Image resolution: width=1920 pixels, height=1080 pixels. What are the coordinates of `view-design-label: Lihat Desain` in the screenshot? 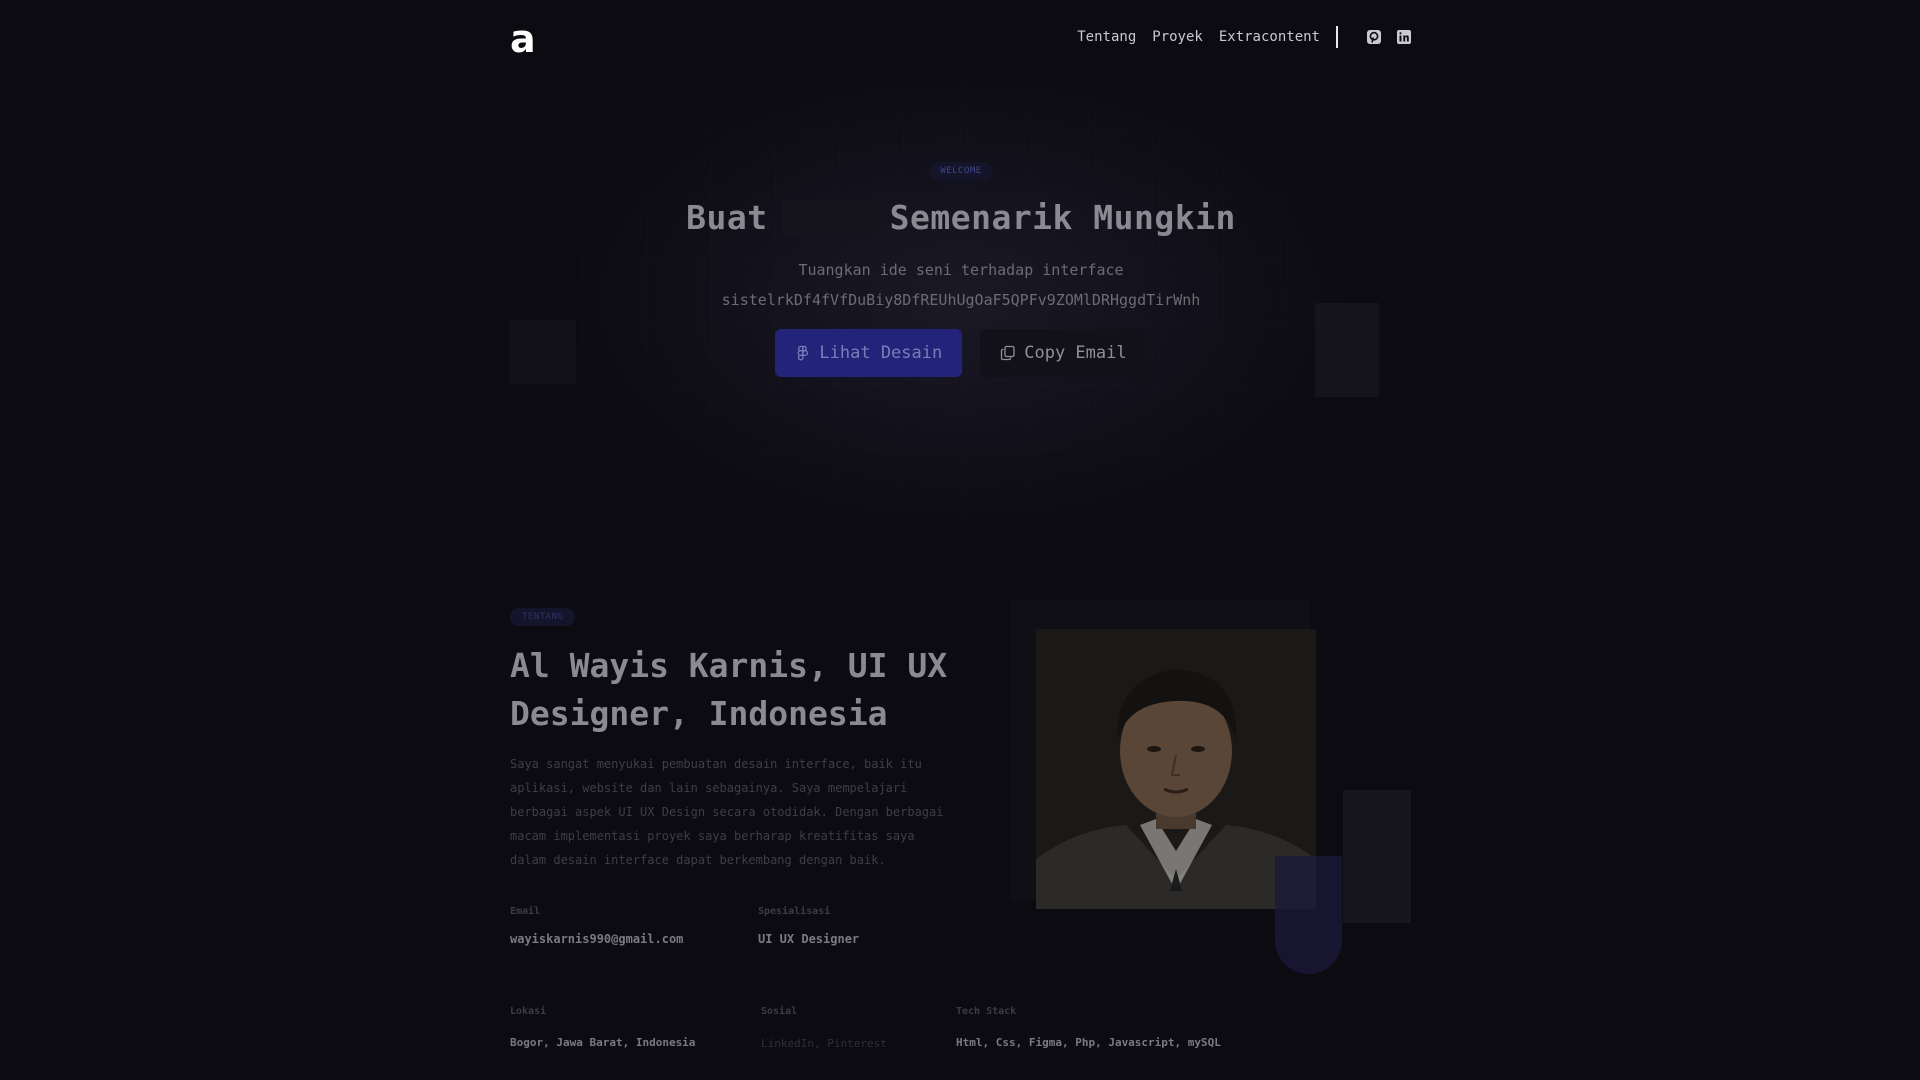 It's located at (881, 353).